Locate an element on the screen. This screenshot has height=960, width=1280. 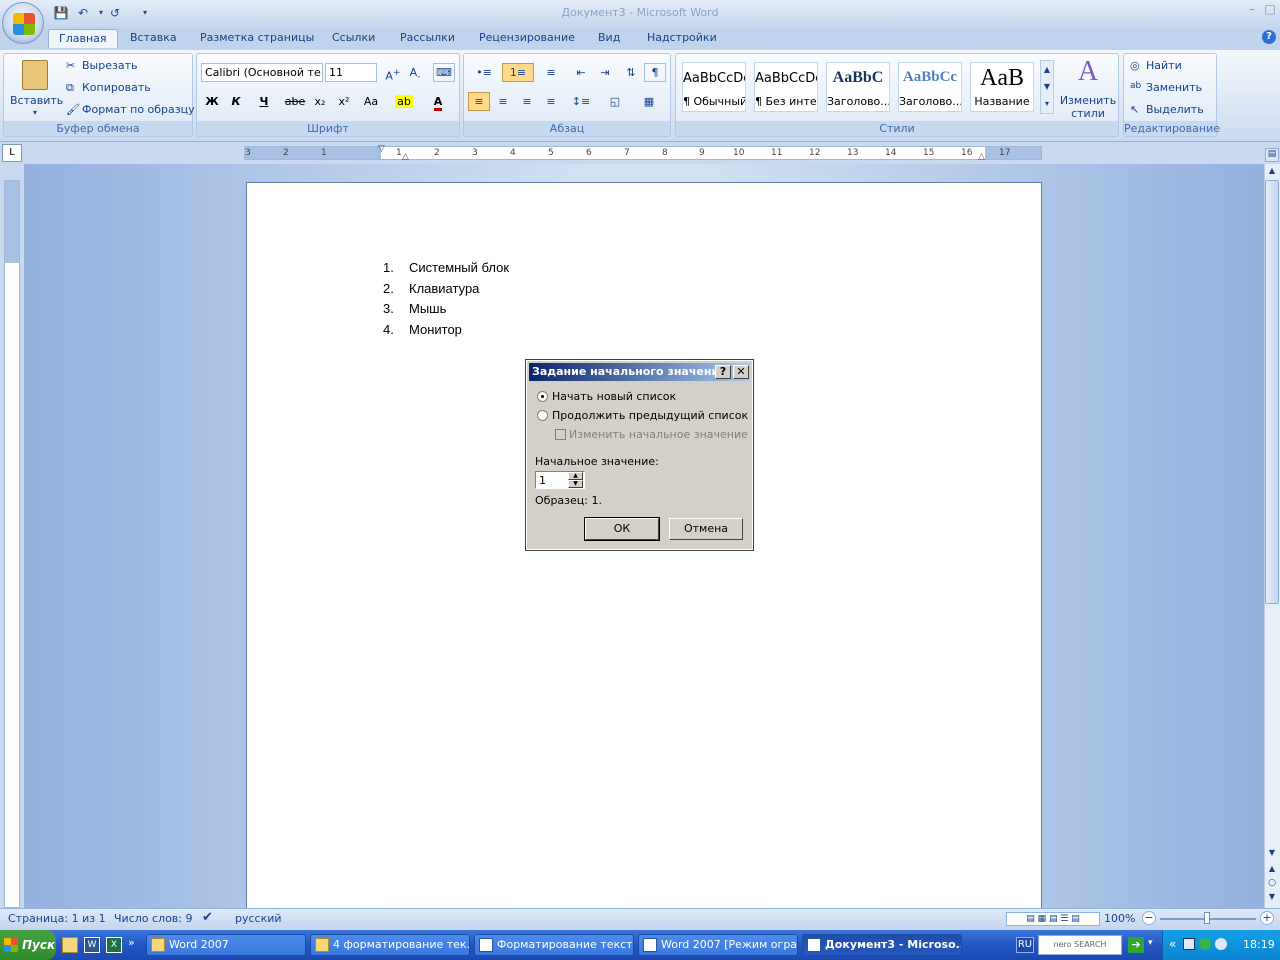
list-item: 3. Мышь is located at coordinates (414, 308).